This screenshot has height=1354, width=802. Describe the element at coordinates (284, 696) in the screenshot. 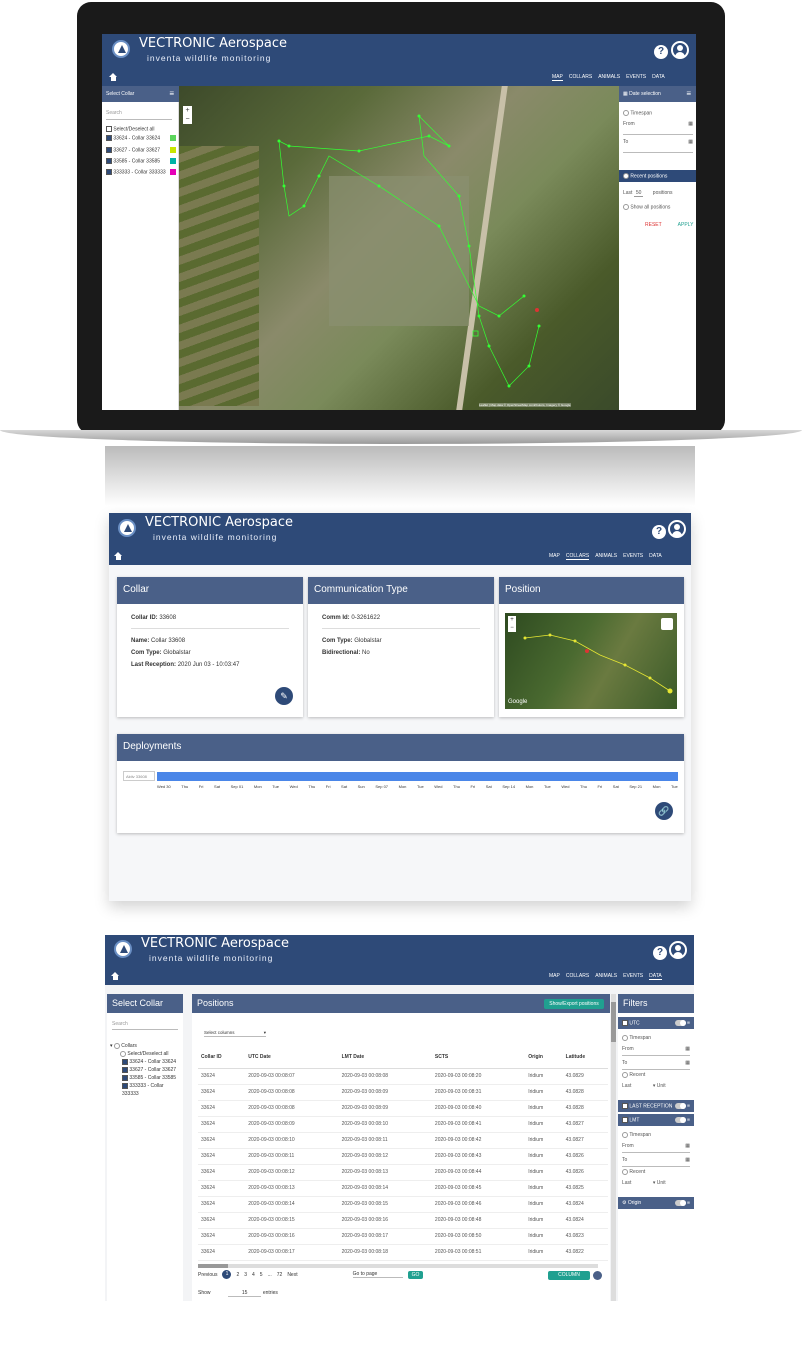

I see `edit-button: ✎` at that location.